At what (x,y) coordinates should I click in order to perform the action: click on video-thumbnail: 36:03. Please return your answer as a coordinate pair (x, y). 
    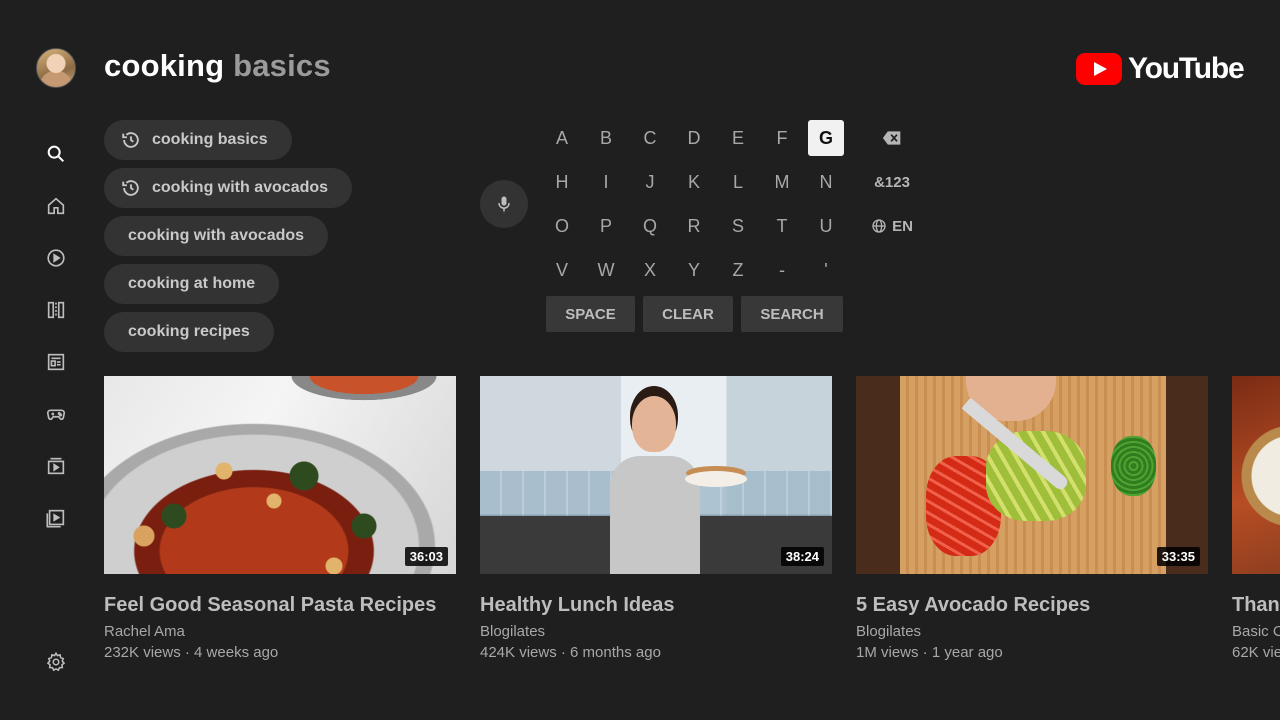
    Looking at the image, I should click on (280, 475).